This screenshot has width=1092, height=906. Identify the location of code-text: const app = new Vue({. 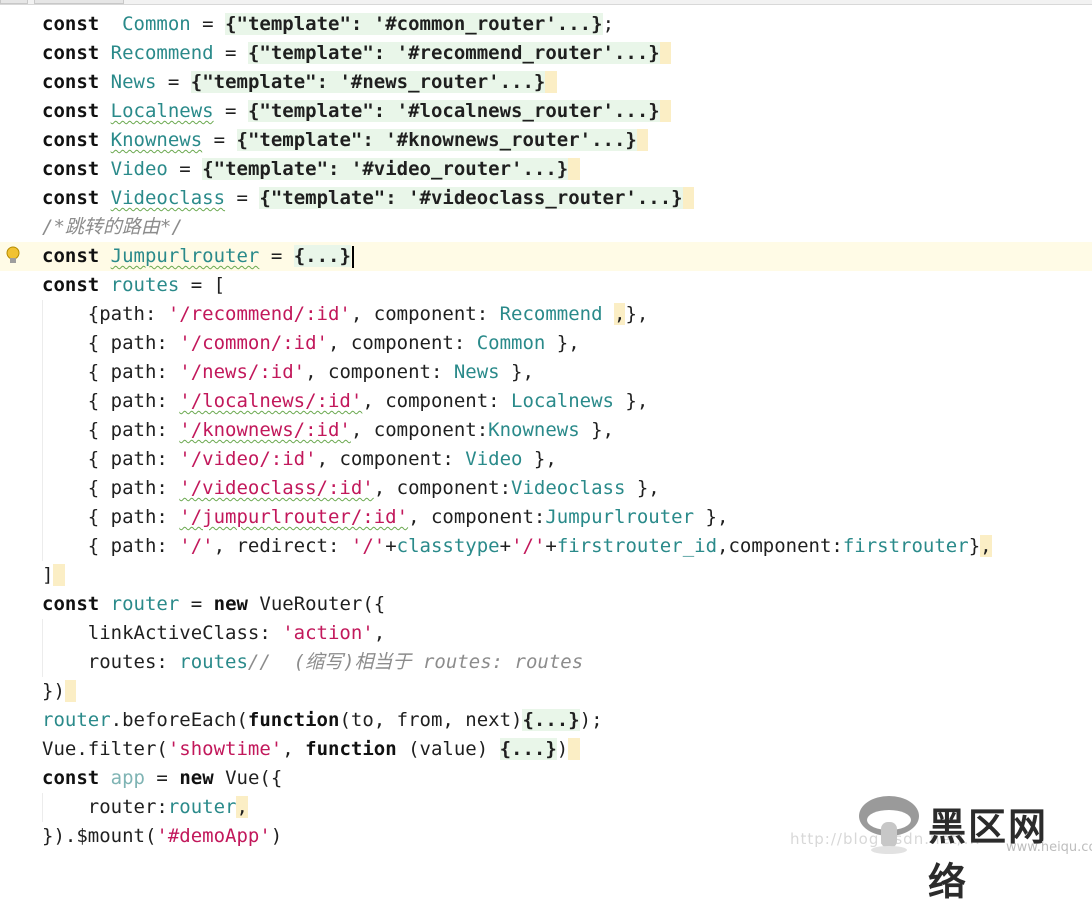
(162, 778).